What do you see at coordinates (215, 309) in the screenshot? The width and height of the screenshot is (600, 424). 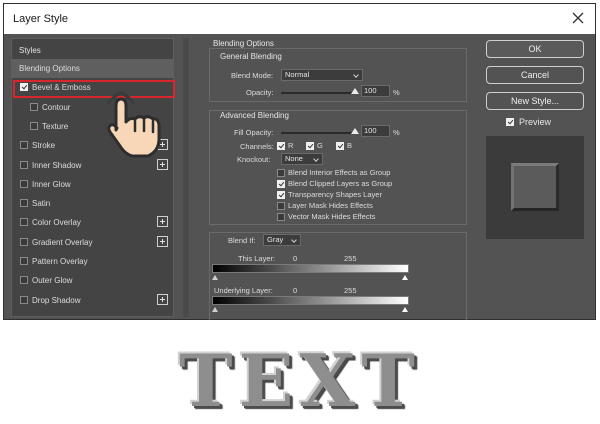 I see `underlying-layer-black-handle` at bounding box center [215, 309].